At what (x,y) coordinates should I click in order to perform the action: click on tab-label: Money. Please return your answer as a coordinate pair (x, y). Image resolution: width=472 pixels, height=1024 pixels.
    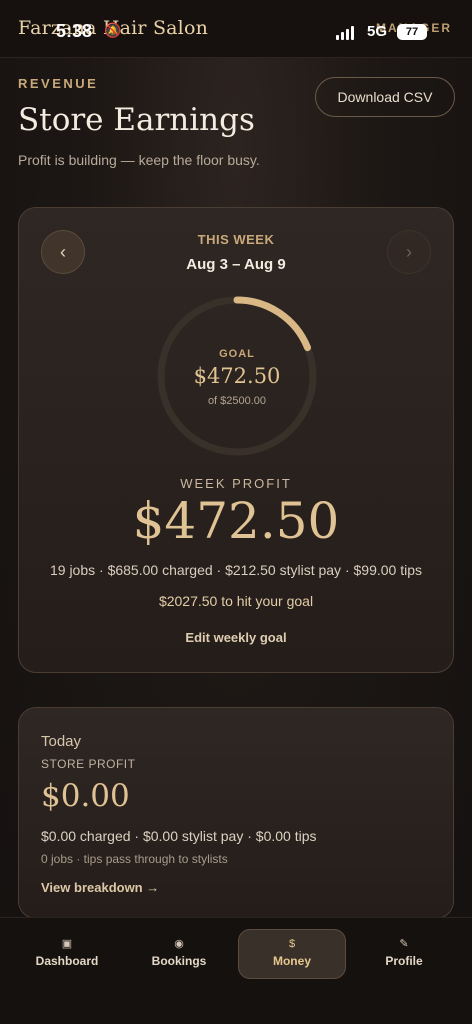
    Looking at the image, I should click on (291, 961).